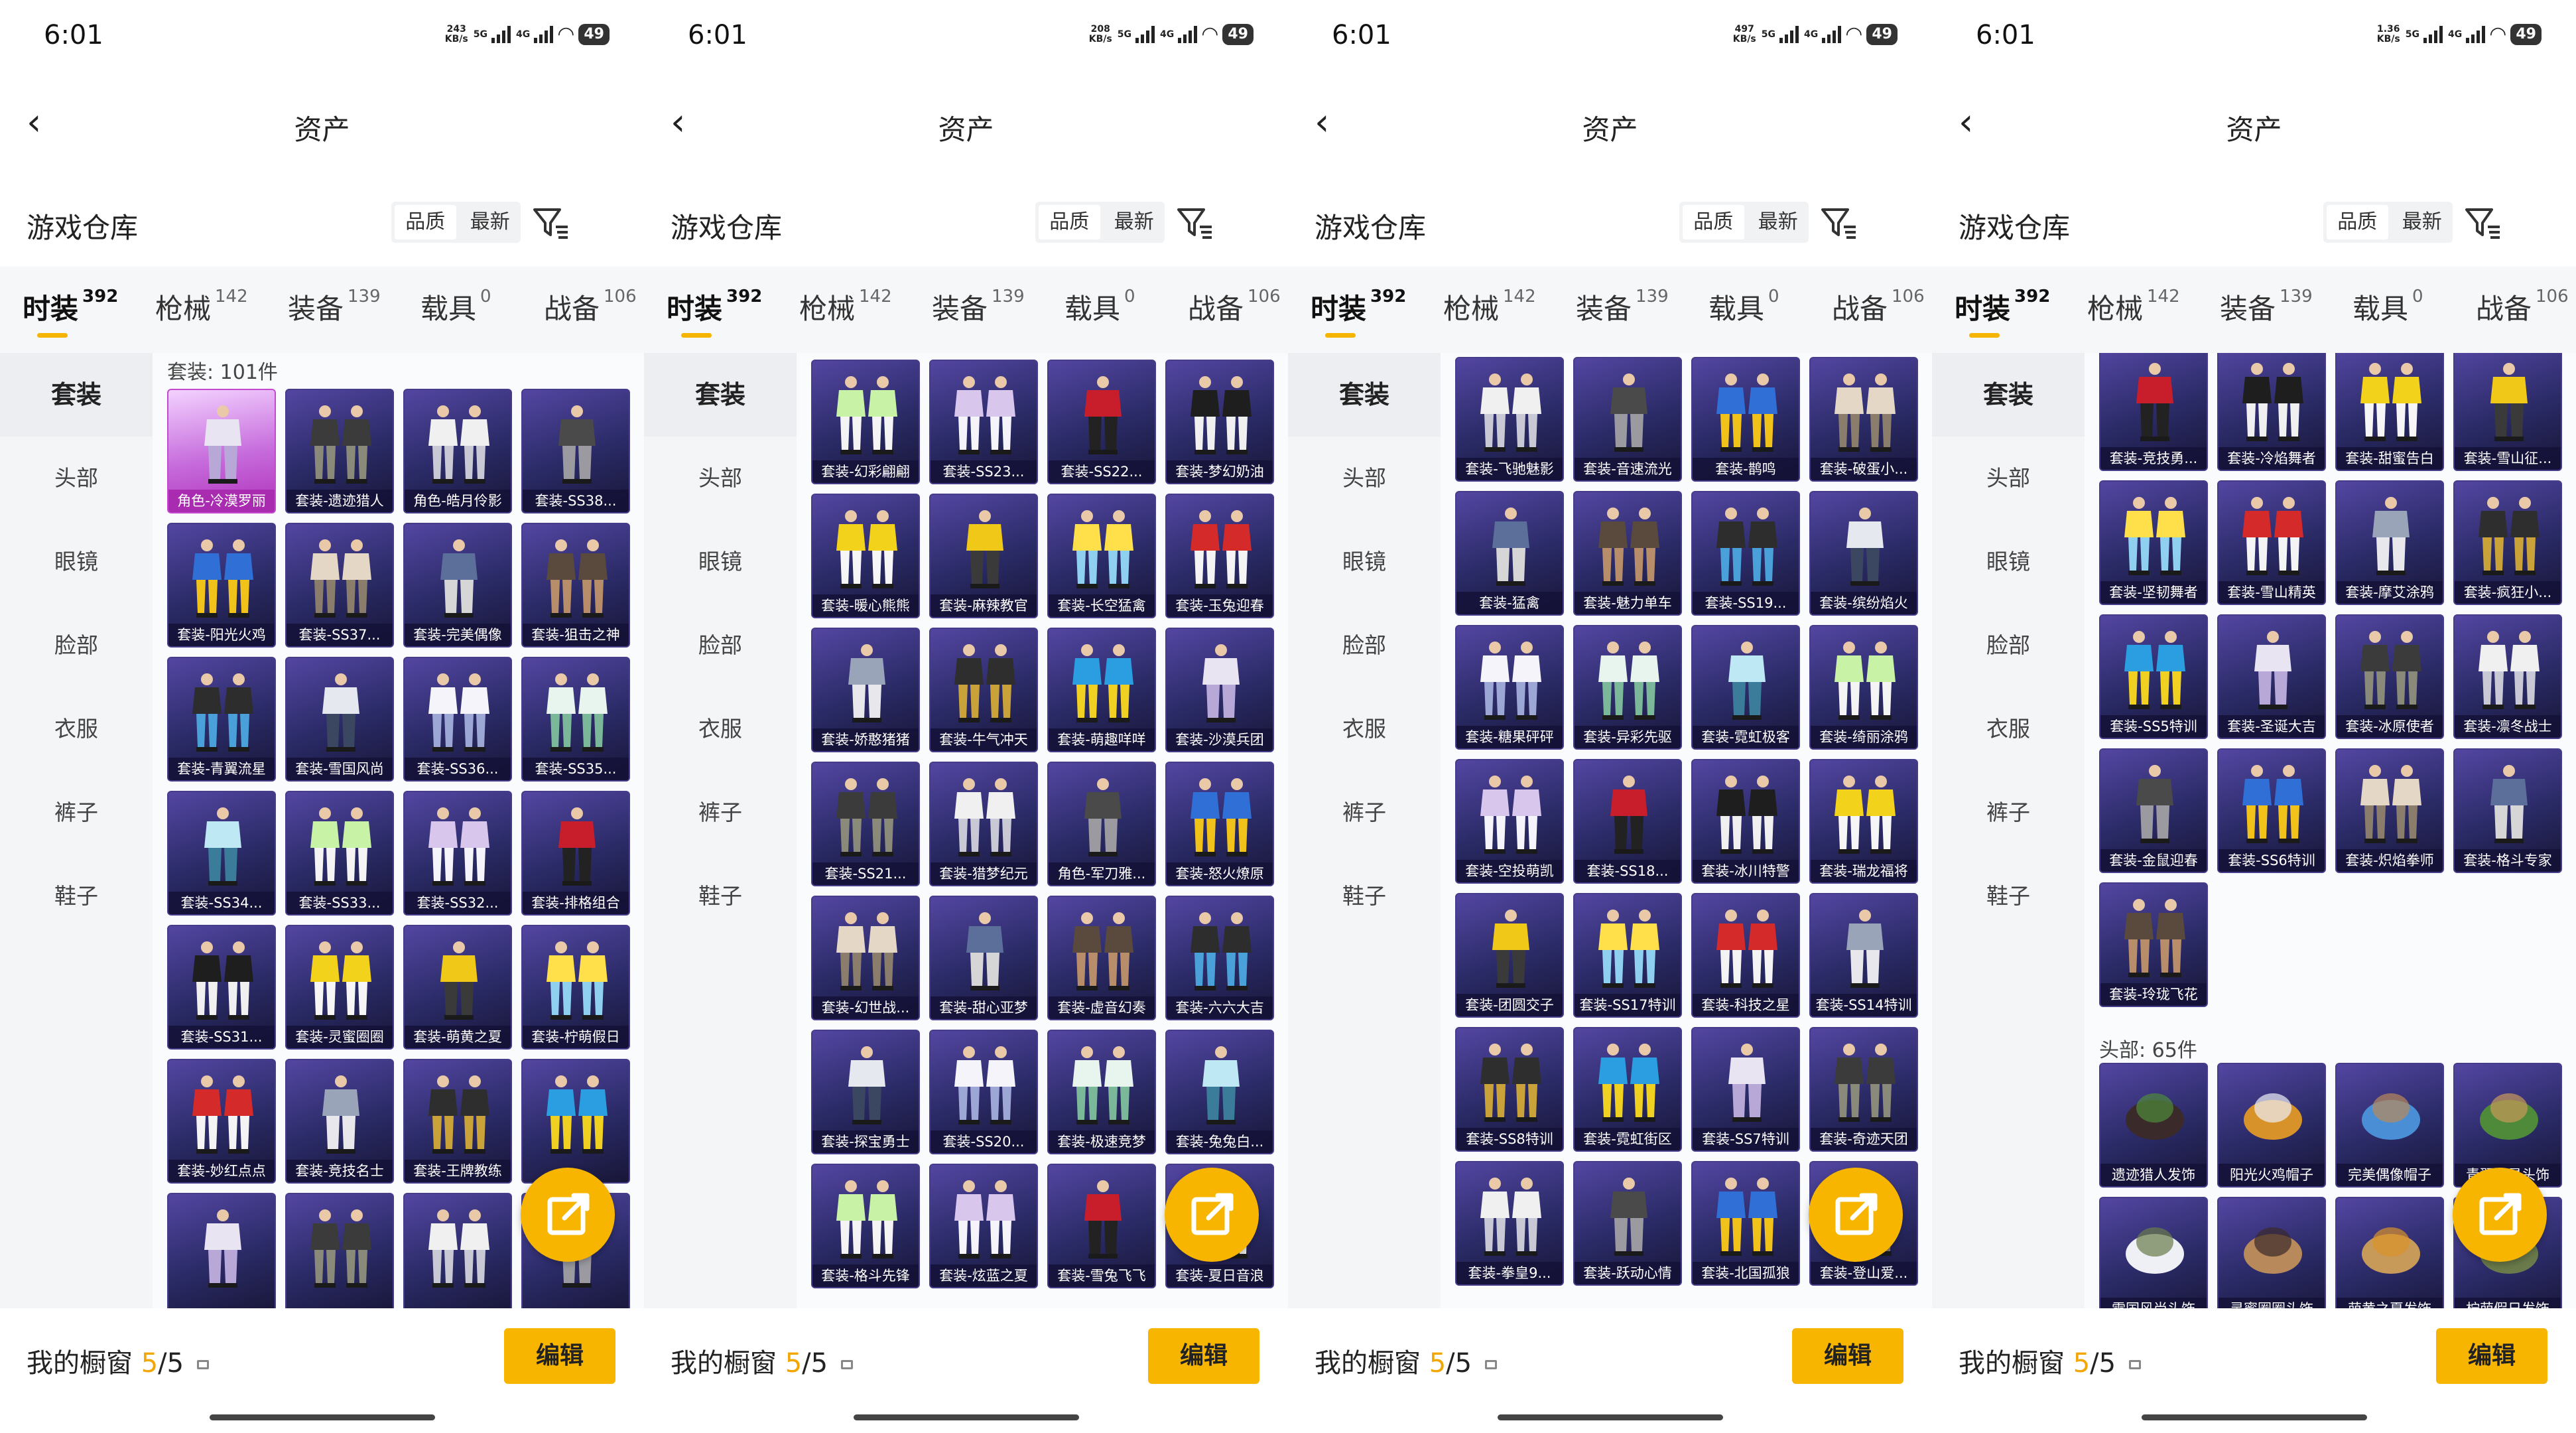 The height and width of the screenshot is (1433, 2576). What do you see at coordinates (984, 690) in the screenshot?
I see `item-card: 套装-牛气冲天` at bounding box center [984, 690].